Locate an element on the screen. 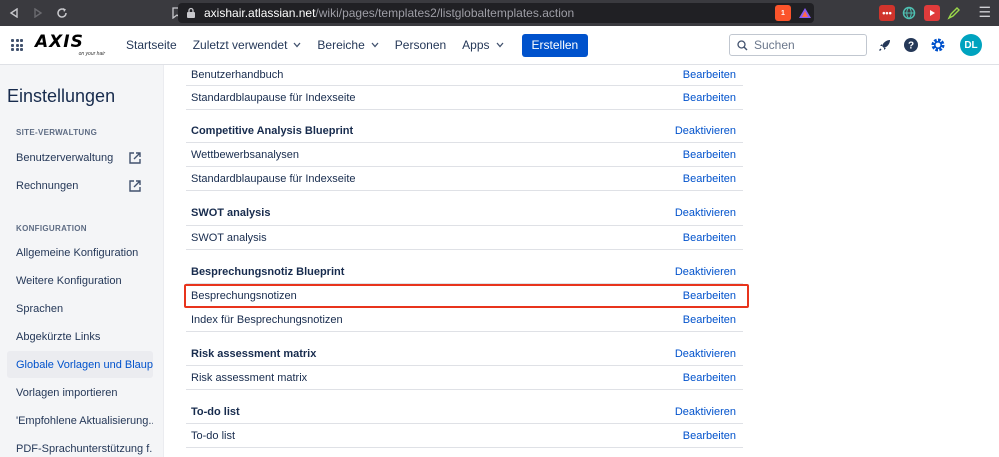 Image resolution: width=999 pixels, height=457 pixels. app-switcher-icon is located at coordinates (17, 45).